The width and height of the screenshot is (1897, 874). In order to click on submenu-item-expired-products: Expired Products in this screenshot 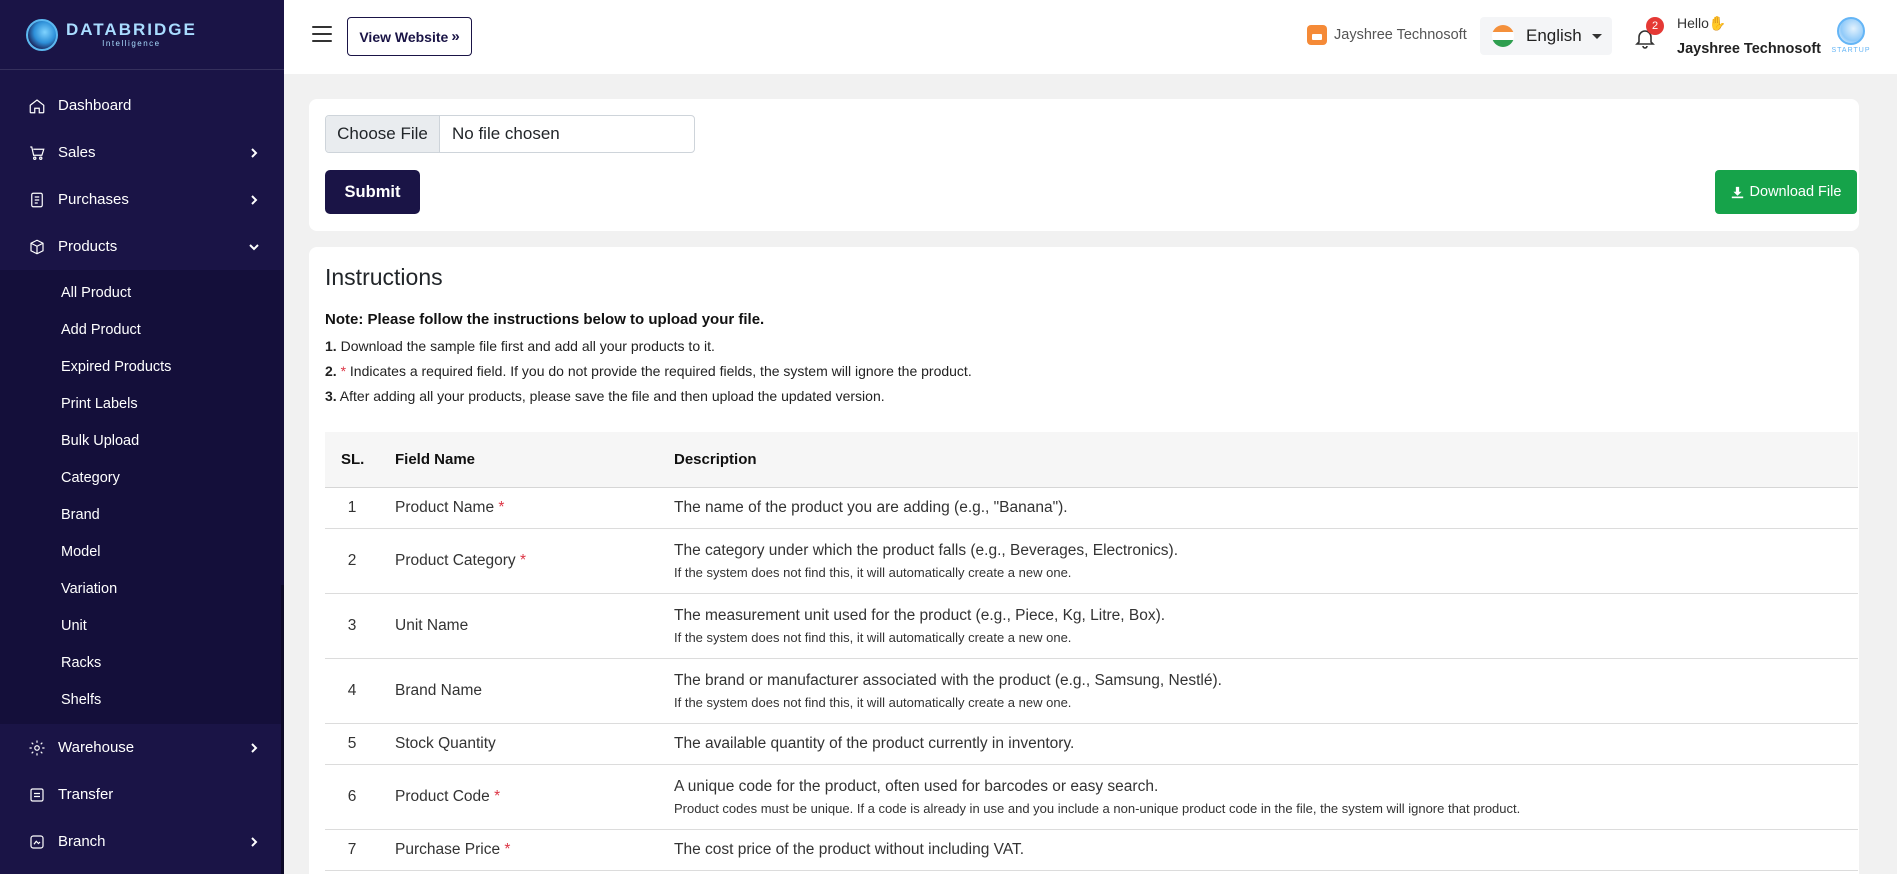, I will do `click(142, 366)`.